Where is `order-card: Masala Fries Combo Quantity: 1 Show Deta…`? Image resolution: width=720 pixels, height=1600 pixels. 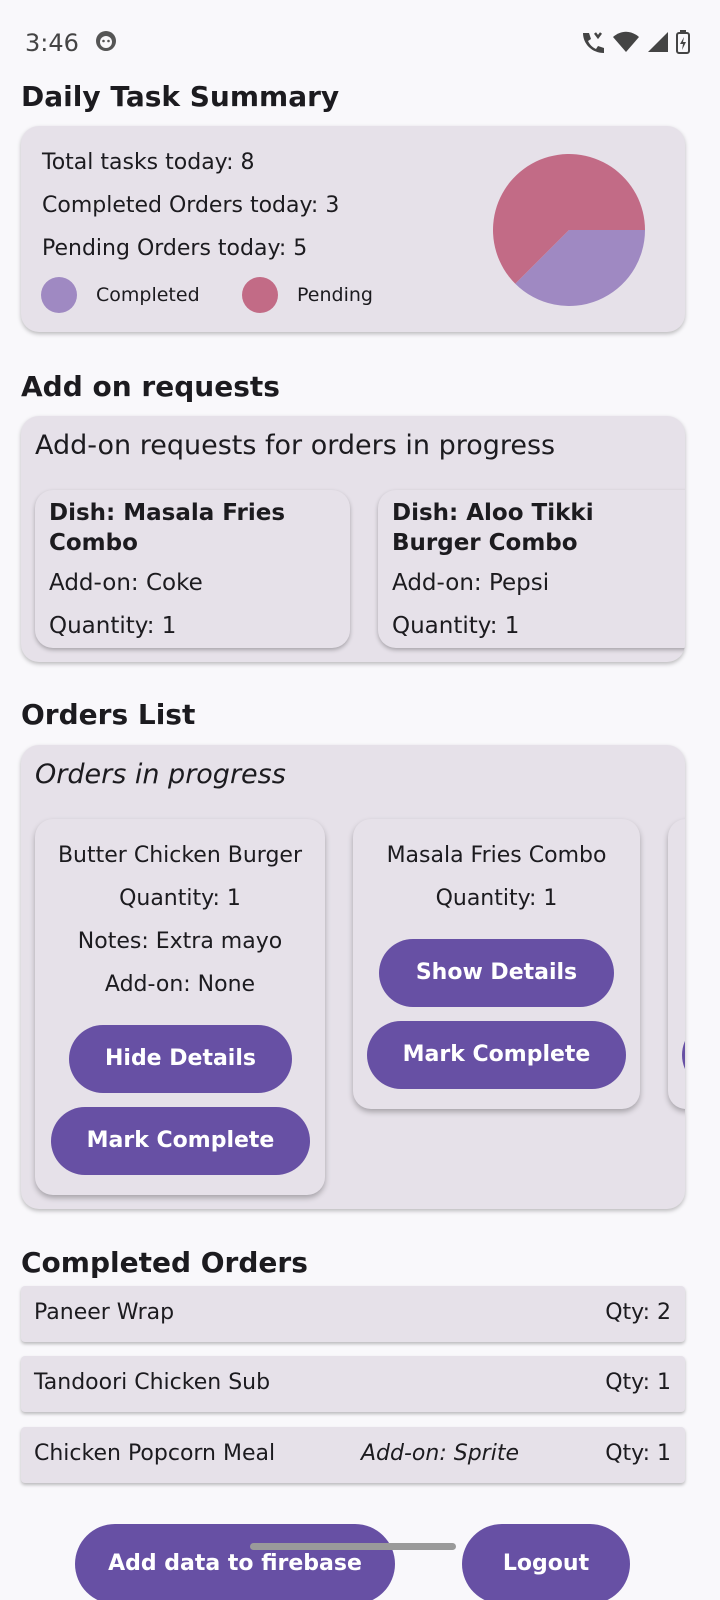
order-card: Masala Fries Combo Quantity: 1 Show Deta… is located at coordinates (496, 964).